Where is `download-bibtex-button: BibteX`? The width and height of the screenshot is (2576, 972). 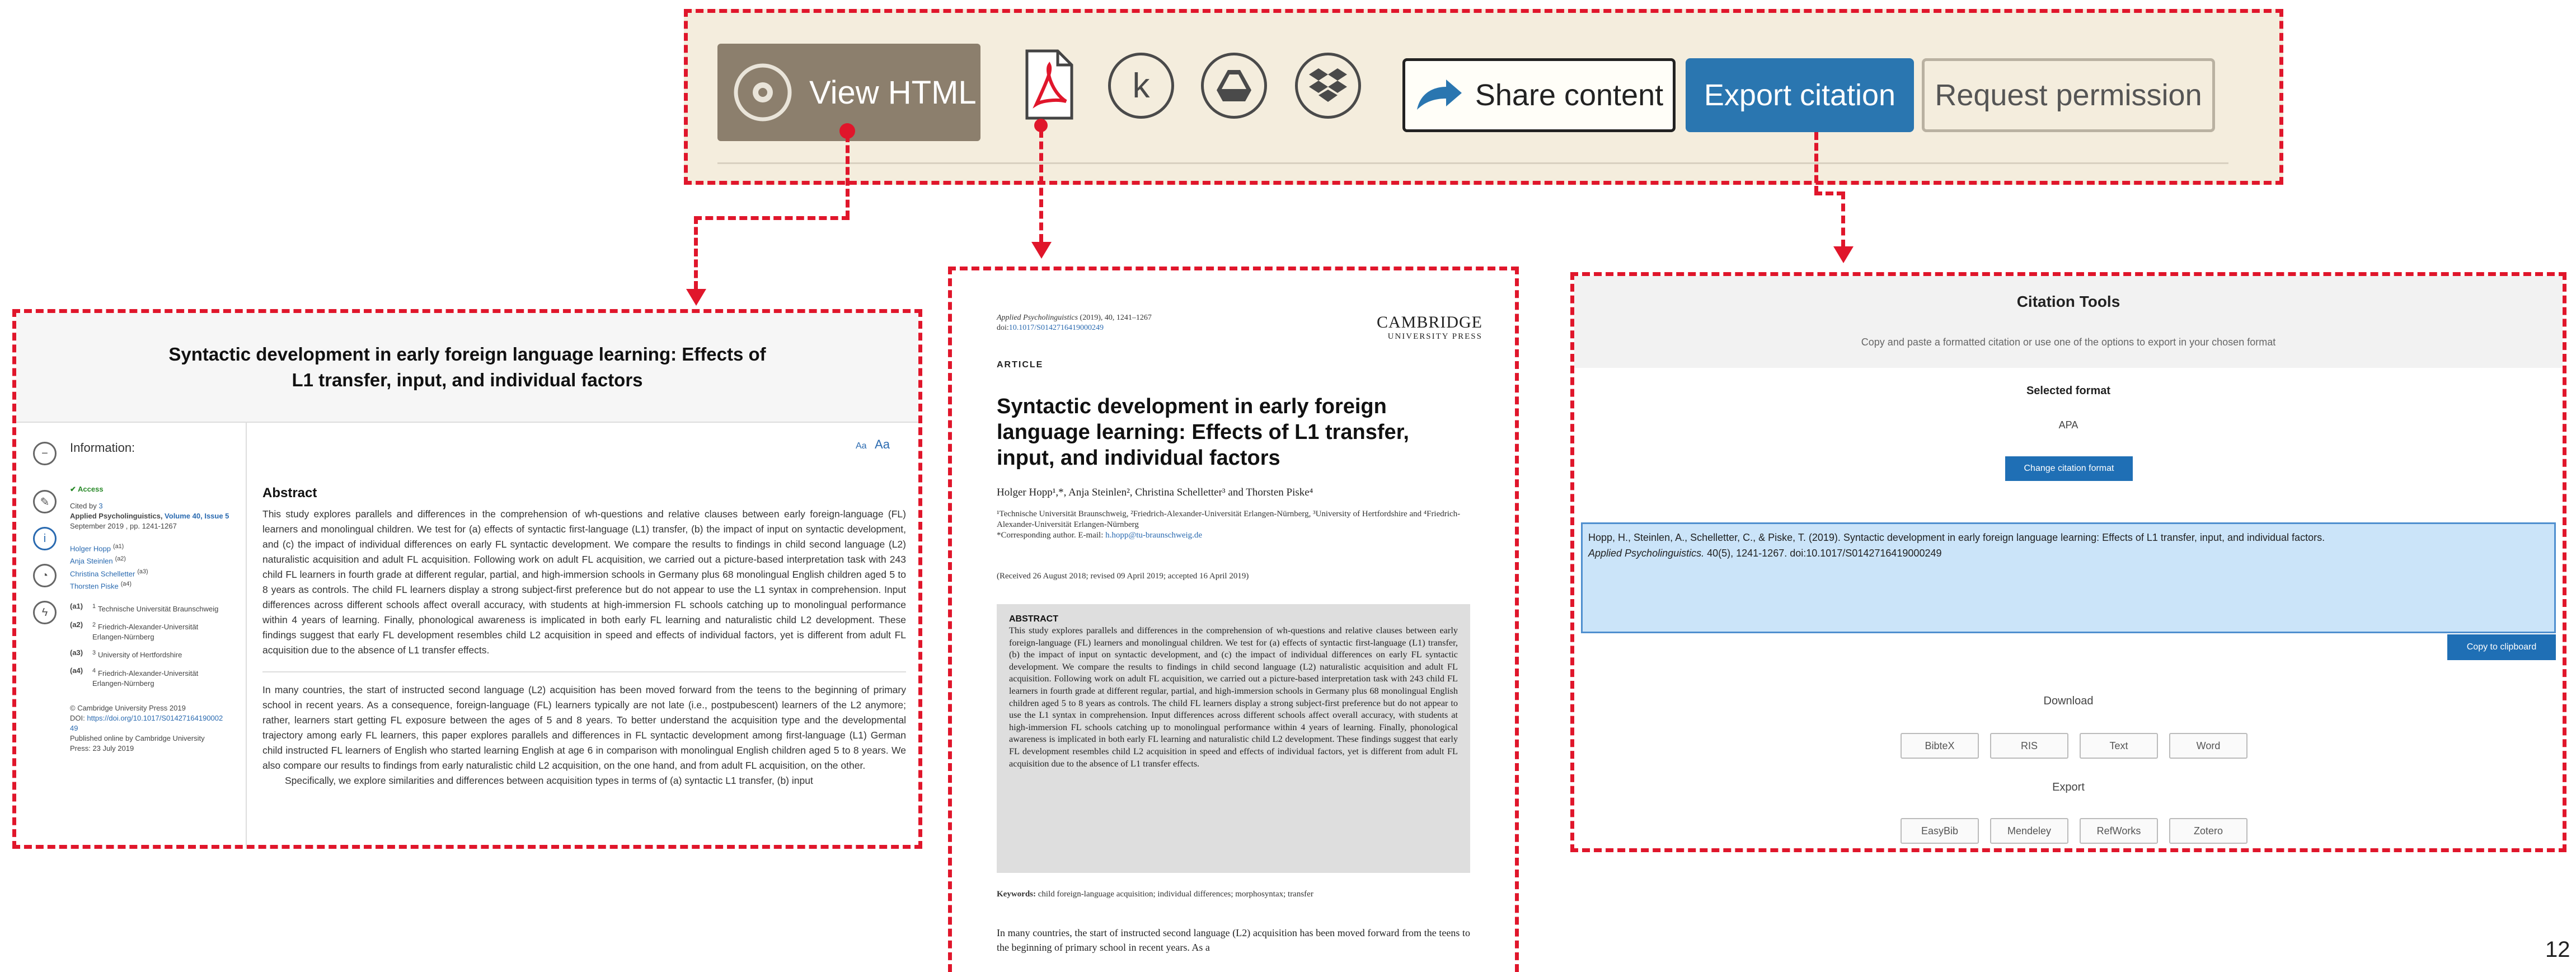
download-bibtex-button: BibteX is located at coordinates (1940, 746).